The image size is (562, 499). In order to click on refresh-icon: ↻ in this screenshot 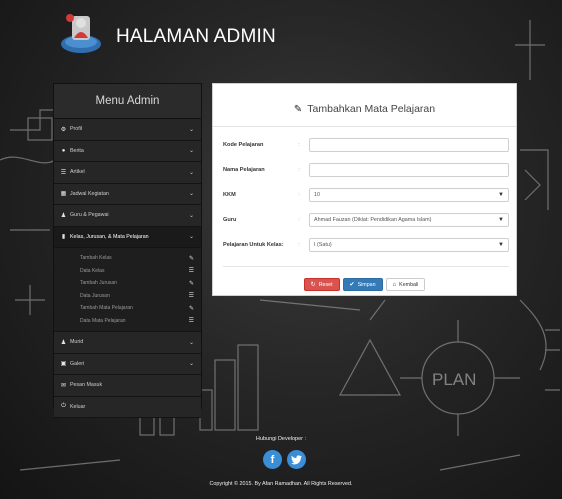, I will do `click(313, 285)`.